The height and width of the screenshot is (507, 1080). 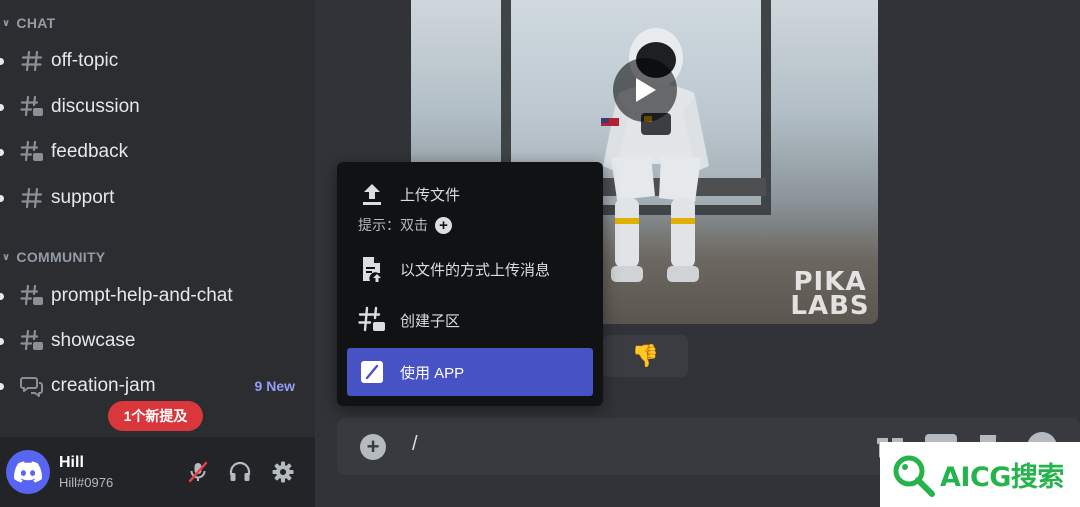 I want to click on attach-plus-button: +, so click(x=373, y=447).